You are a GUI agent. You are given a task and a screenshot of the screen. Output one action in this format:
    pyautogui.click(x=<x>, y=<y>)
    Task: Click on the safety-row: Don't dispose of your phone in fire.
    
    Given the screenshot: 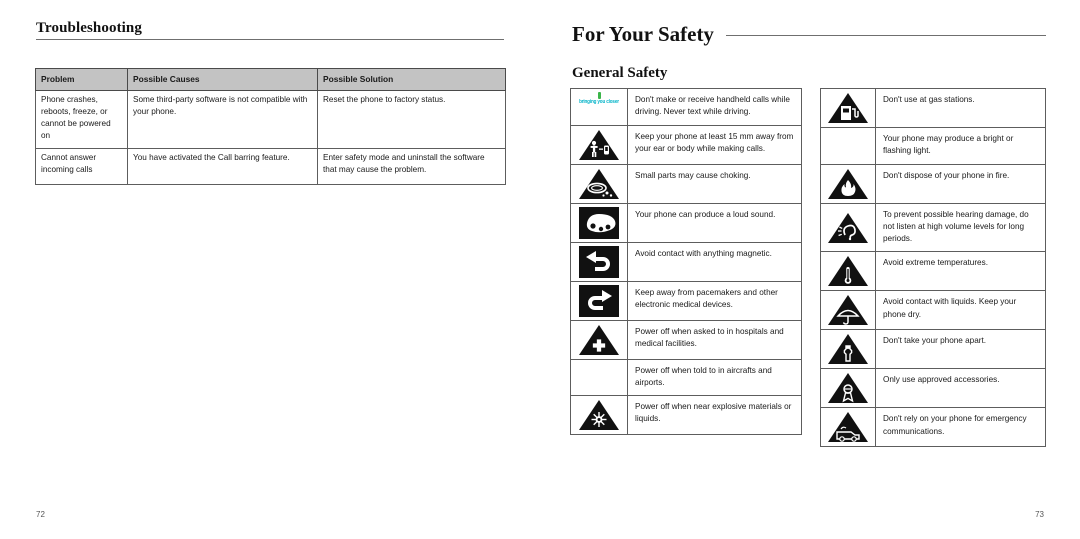 What is the action you would take?
    pyautogui.click(x=933, y=183)
    